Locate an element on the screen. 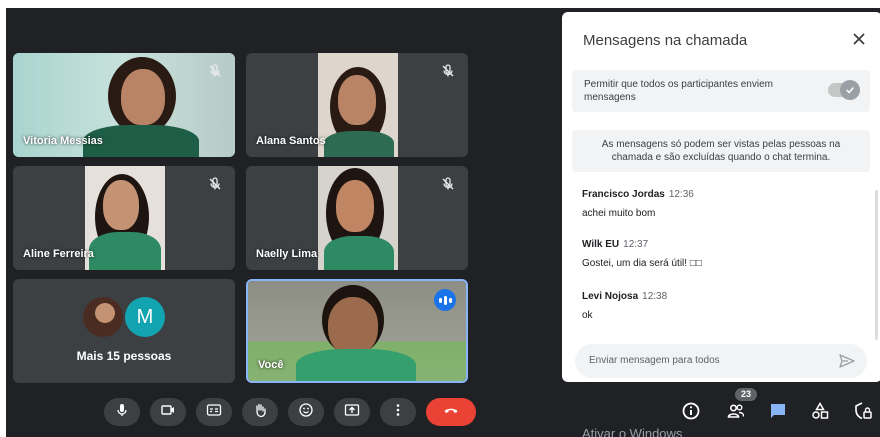 The height and width of the screenshot is (437, 880). participant-name: Alana Santos is located at coordinates (291, 141).